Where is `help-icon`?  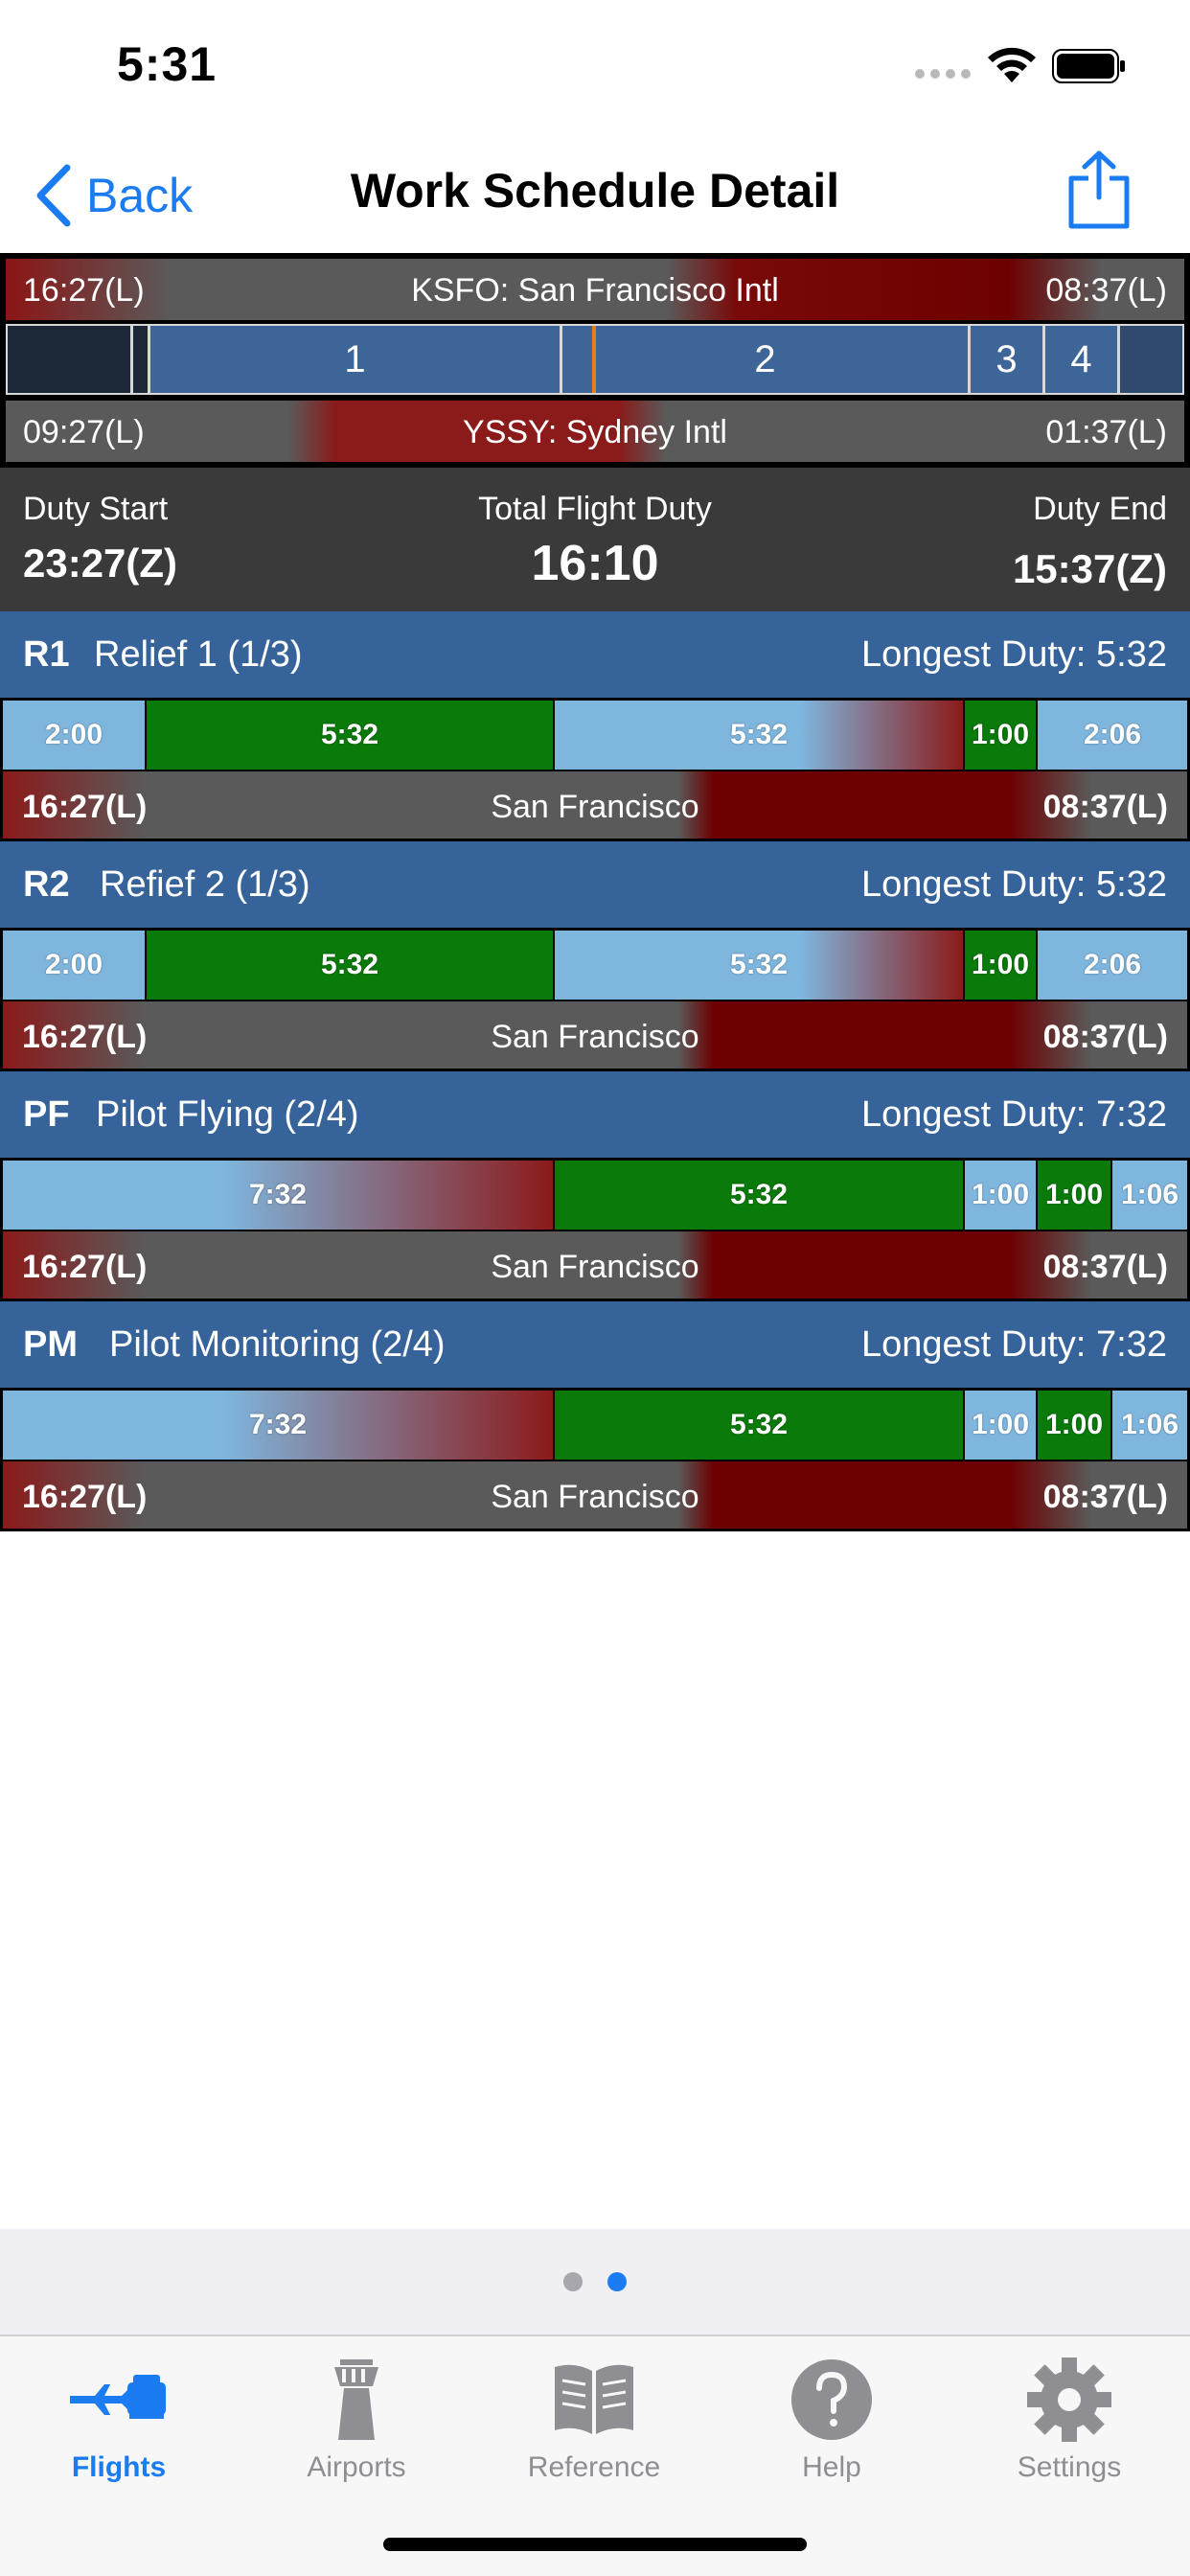
help-icon is located at coordinates (832, 2399).